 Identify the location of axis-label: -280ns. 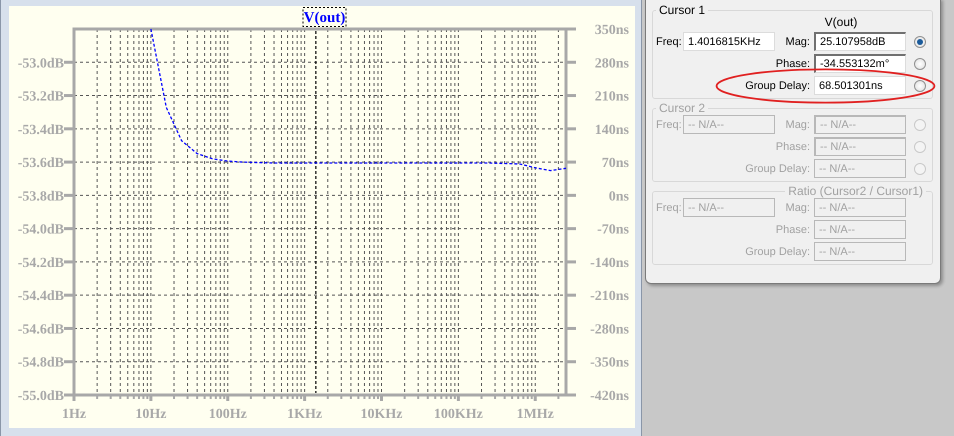
(609, 330).